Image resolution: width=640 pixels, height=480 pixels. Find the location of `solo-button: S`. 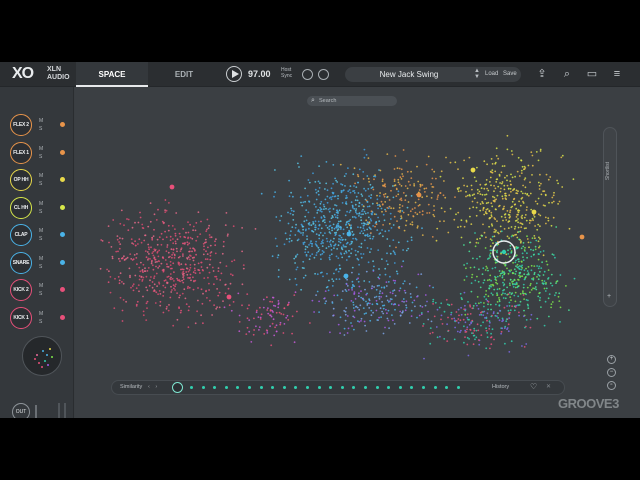

solo-button: S is located at coordinates (40, 322).